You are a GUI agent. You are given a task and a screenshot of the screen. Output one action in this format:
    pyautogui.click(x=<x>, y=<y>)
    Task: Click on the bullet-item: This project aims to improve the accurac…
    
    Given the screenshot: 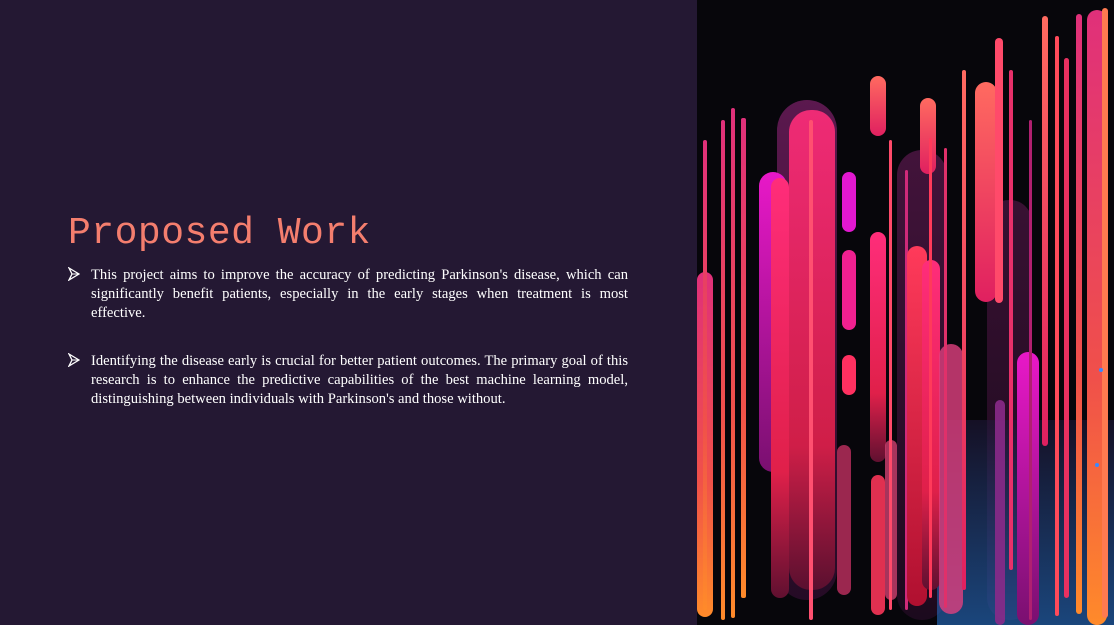 What is the action you would take?
    pyautogui.click(x=348, y=294)
    